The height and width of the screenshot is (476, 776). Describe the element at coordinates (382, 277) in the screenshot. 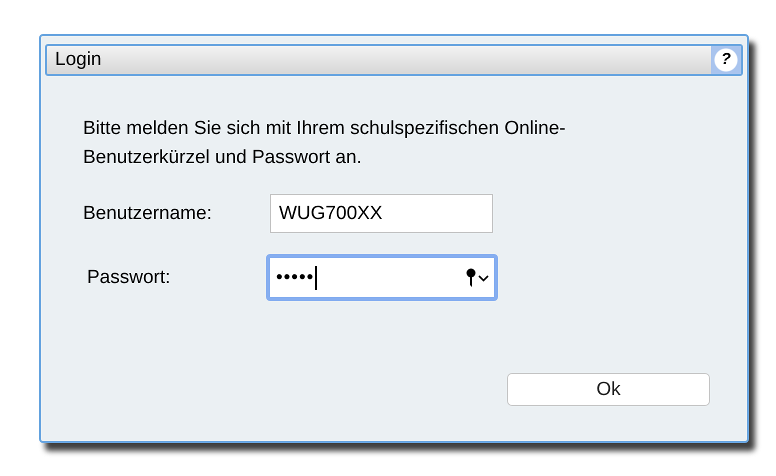

I see `password-field: •••••` at that location.